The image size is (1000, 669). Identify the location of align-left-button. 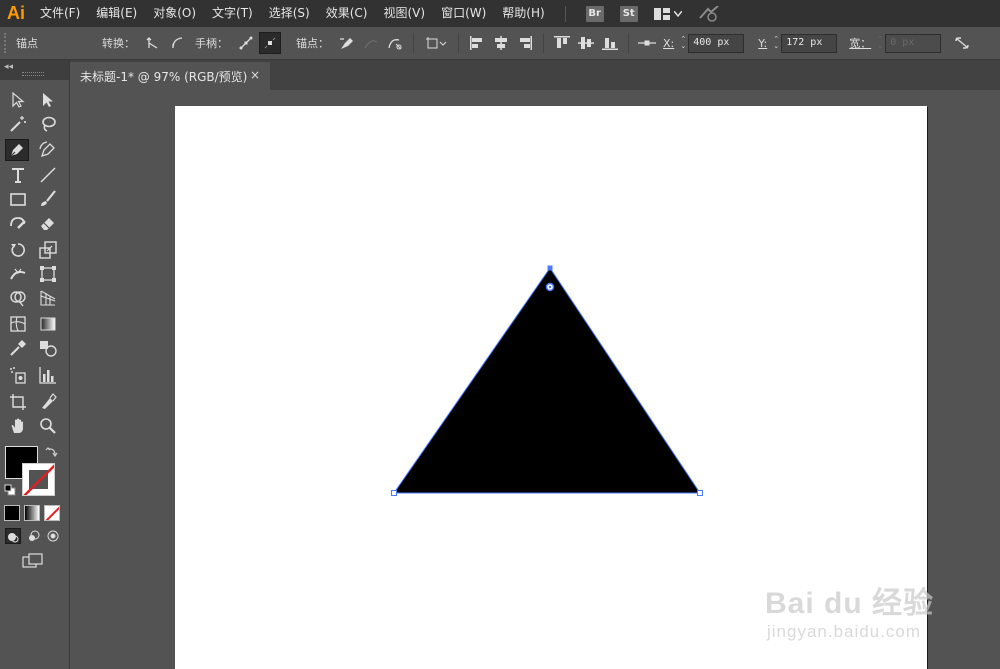
(477, 43).